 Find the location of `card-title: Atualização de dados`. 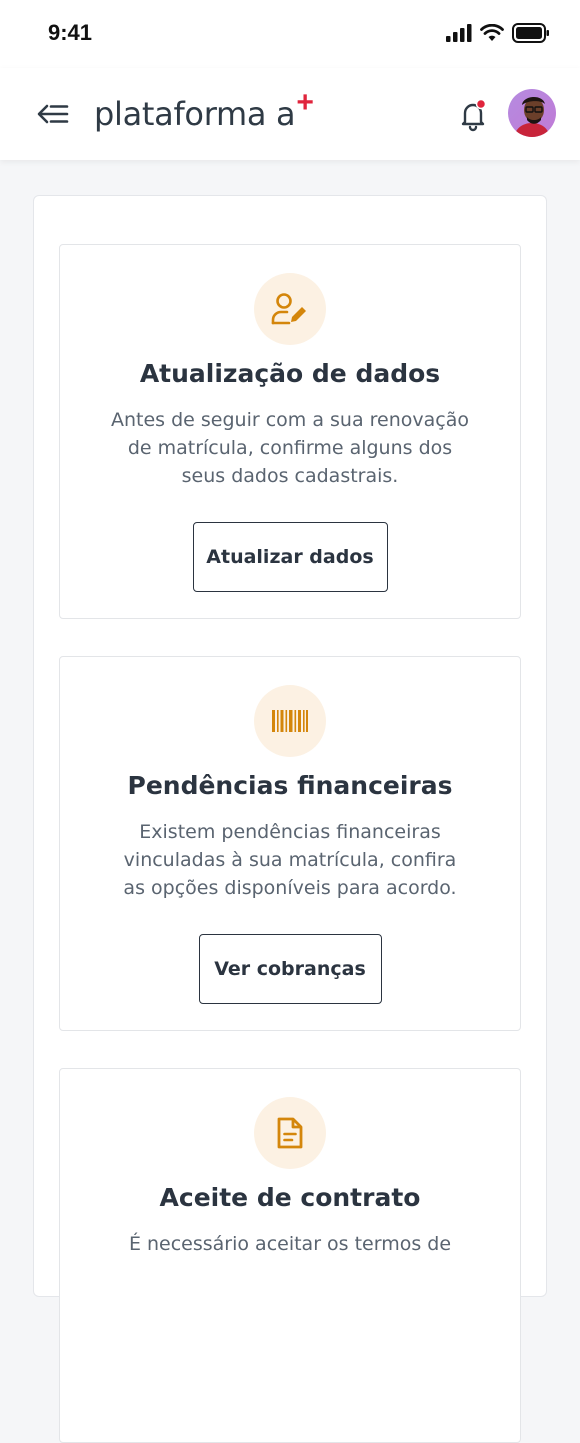

card-title: Atualização de dados is located at coordinates (290, 373).